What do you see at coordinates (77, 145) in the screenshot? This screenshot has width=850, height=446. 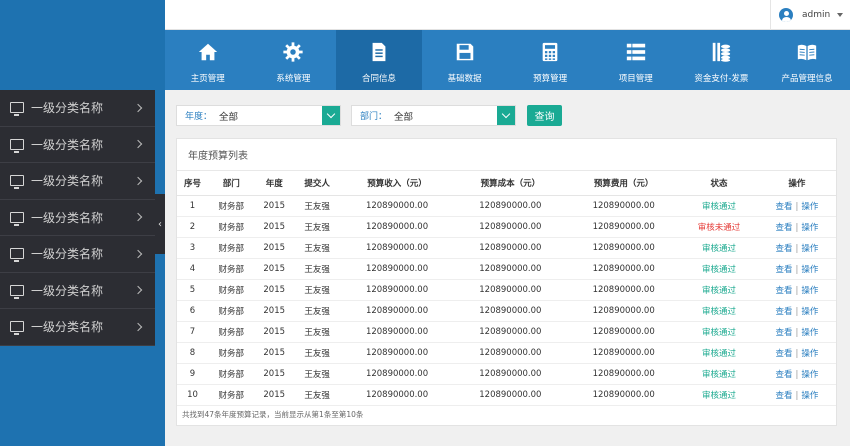 I see `sidebar-item-2: 一级分类名称` at bounding box center [77, 145].